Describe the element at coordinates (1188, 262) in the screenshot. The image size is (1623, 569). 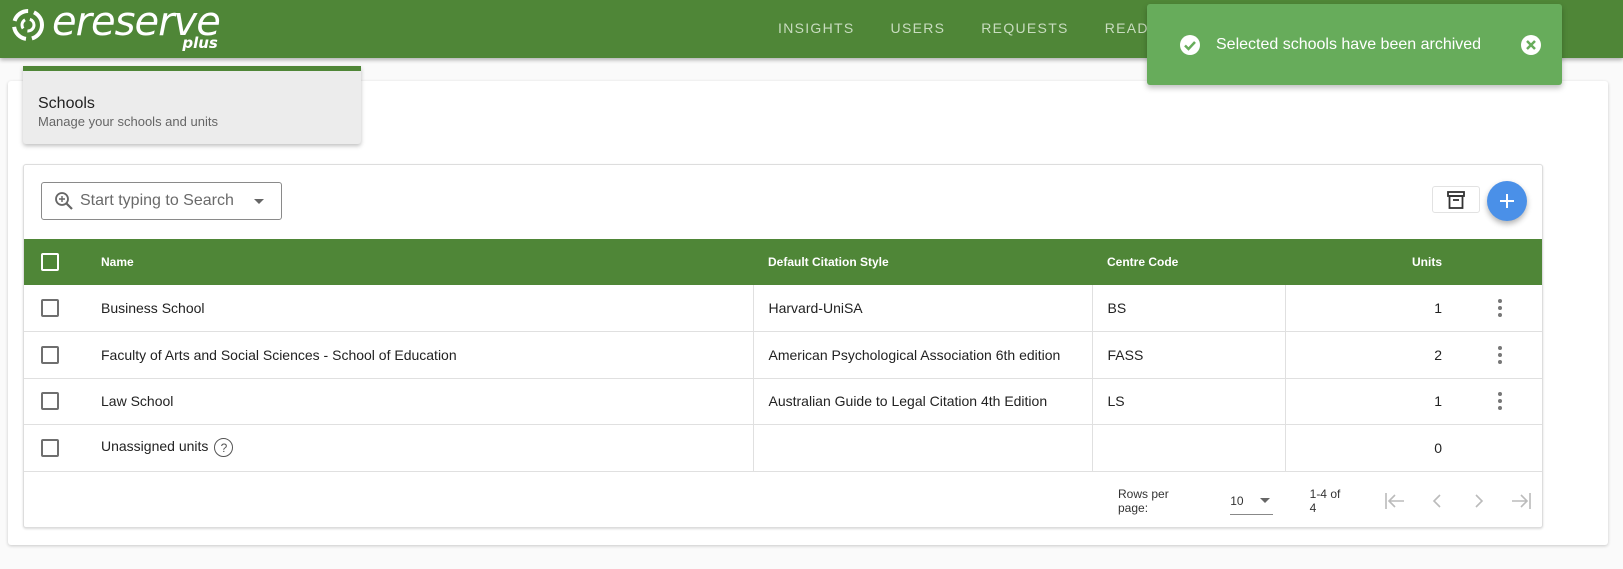
I see `column-header-centre-code: Centre Code` at that location.